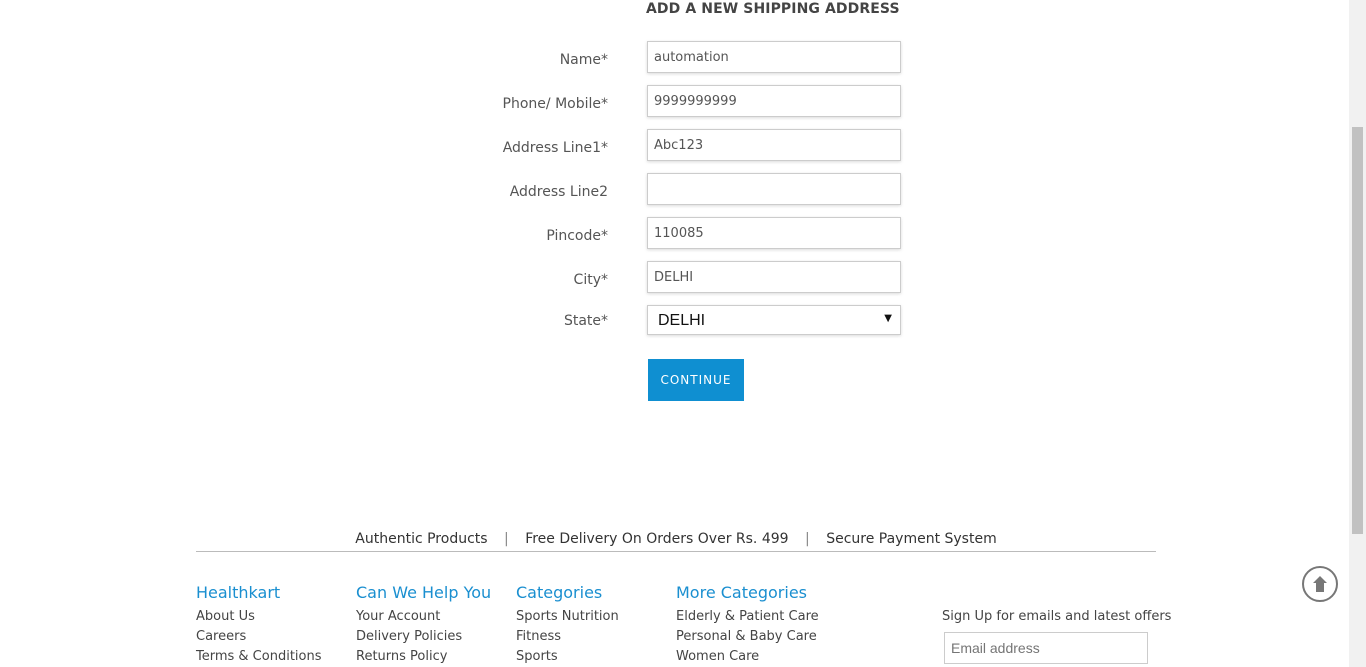 The height and width of the screenshot is (667, 1366). What do you see at coordinates (1046, 648) in the screenshot?
I see `newsletter-email-input` at bounding box center [1046, 648].